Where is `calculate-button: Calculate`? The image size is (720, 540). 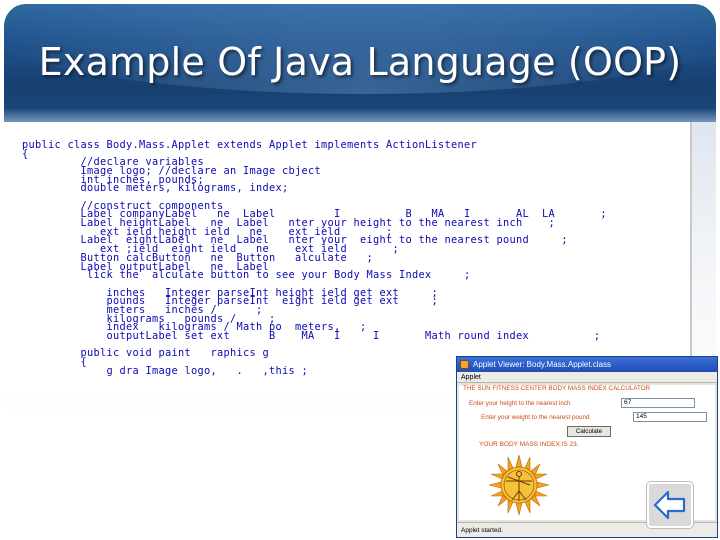
calculate-button: Calculate is located at coordinates (589, 431).